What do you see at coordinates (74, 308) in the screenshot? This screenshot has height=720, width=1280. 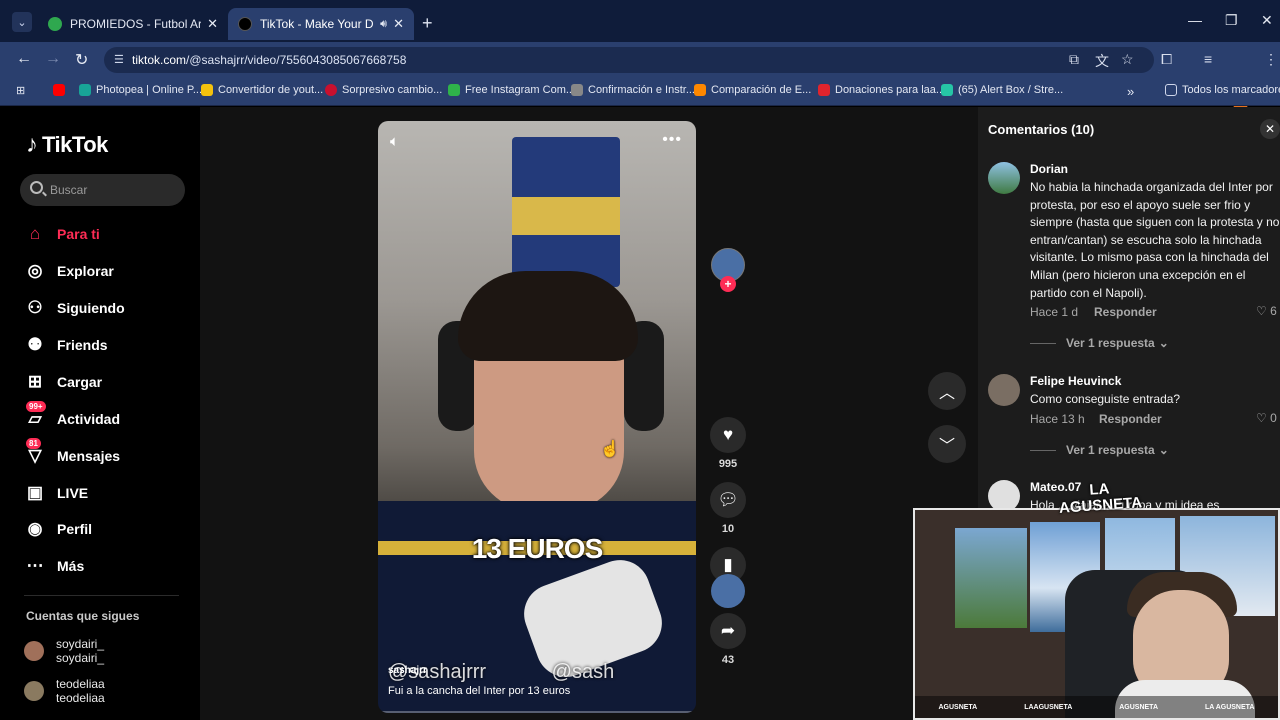 I see `nav-siguiendo: ⚇ Siguiendo` at bounding box center [74, 308].